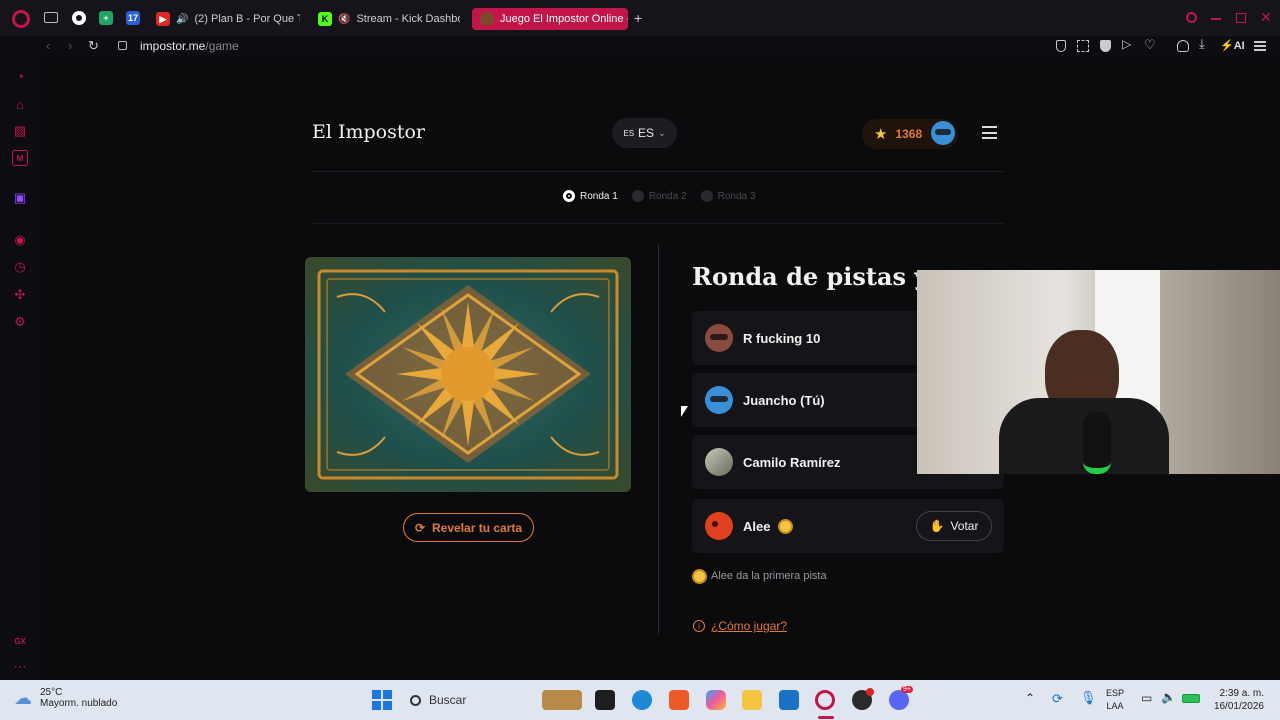 The image size is (1280, 720). I want to click on tab-kick: K 🔇 Stream - Kick Dashboa, so click(389, 19).